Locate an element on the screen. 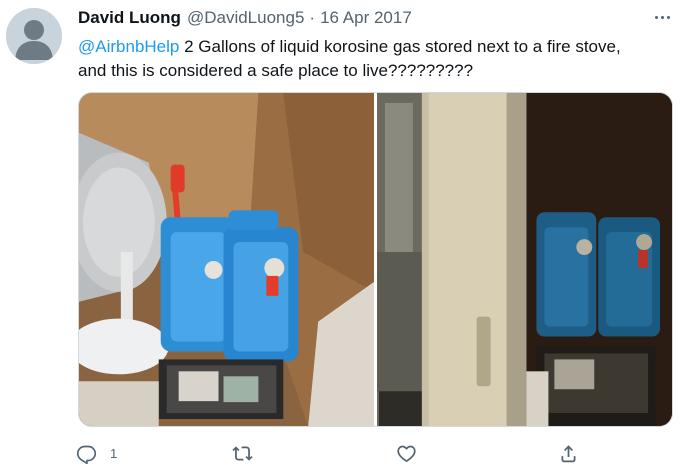 The image size is (680, 470). more-options-button is located at coordinates (662, 17).